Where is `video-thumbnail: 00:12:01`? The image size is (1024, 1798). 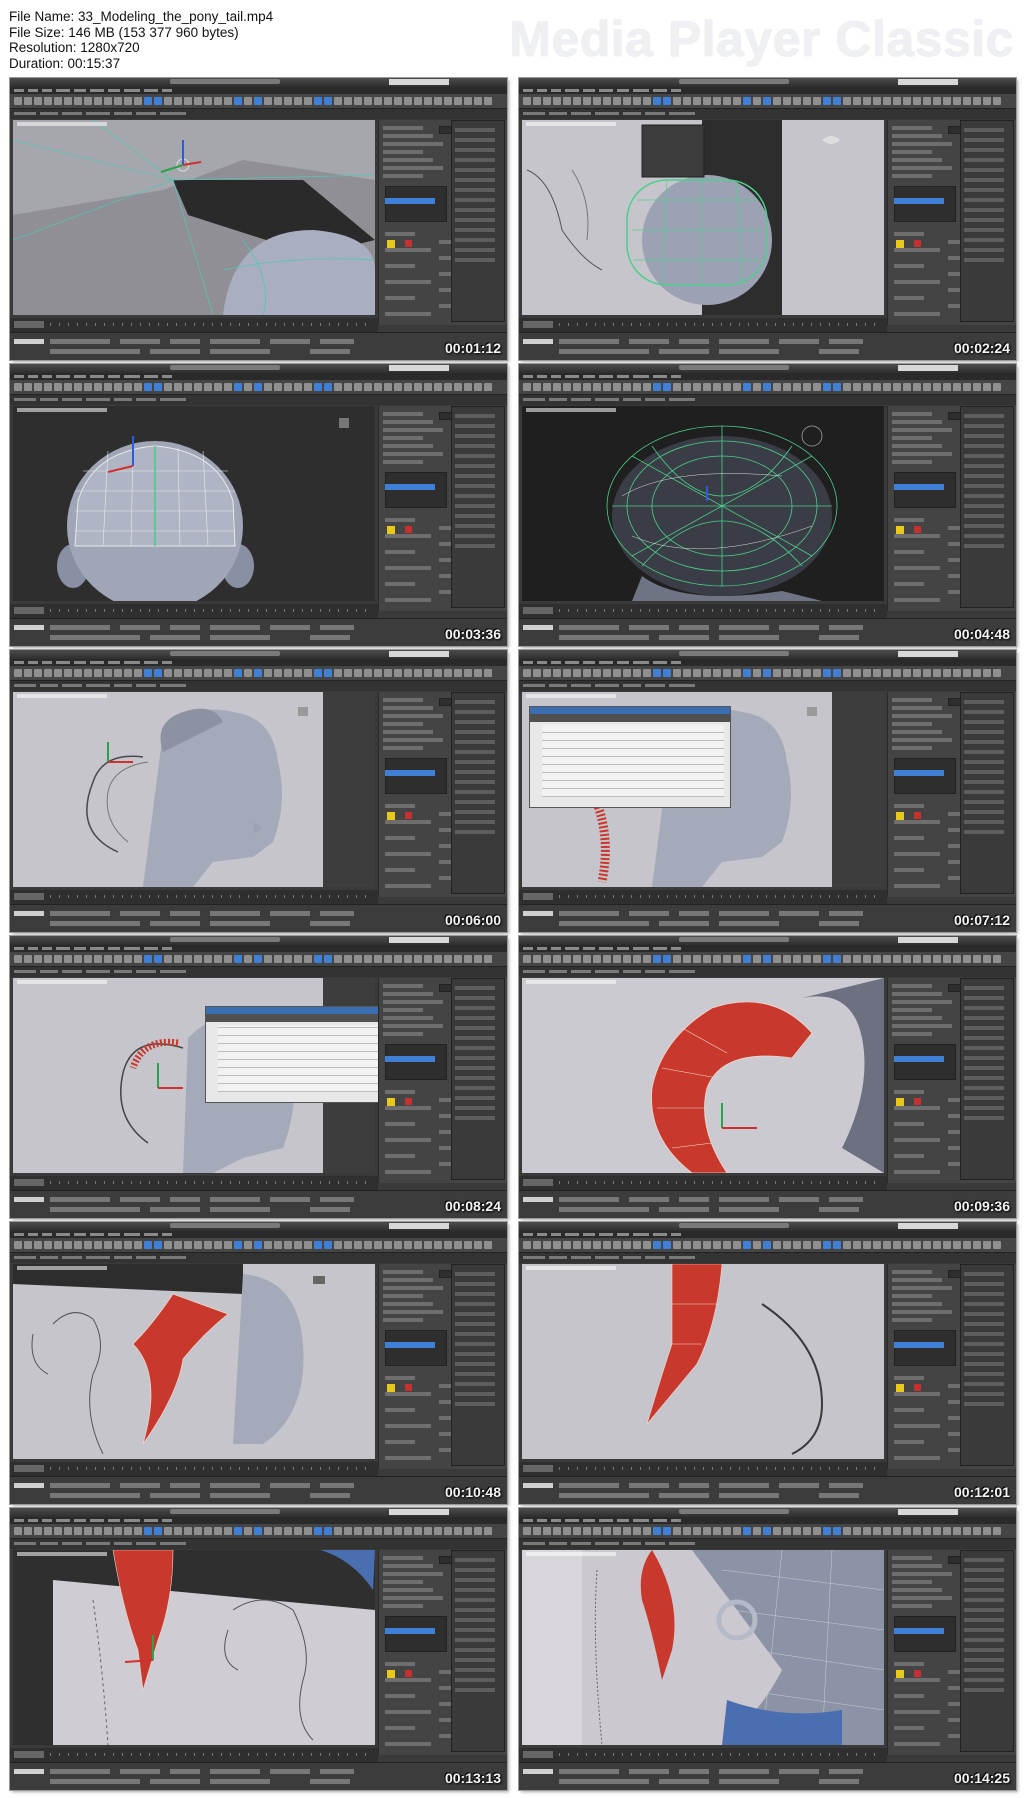 video-thumbnail: 00:12:01 is located at coordinates (767, 1363).